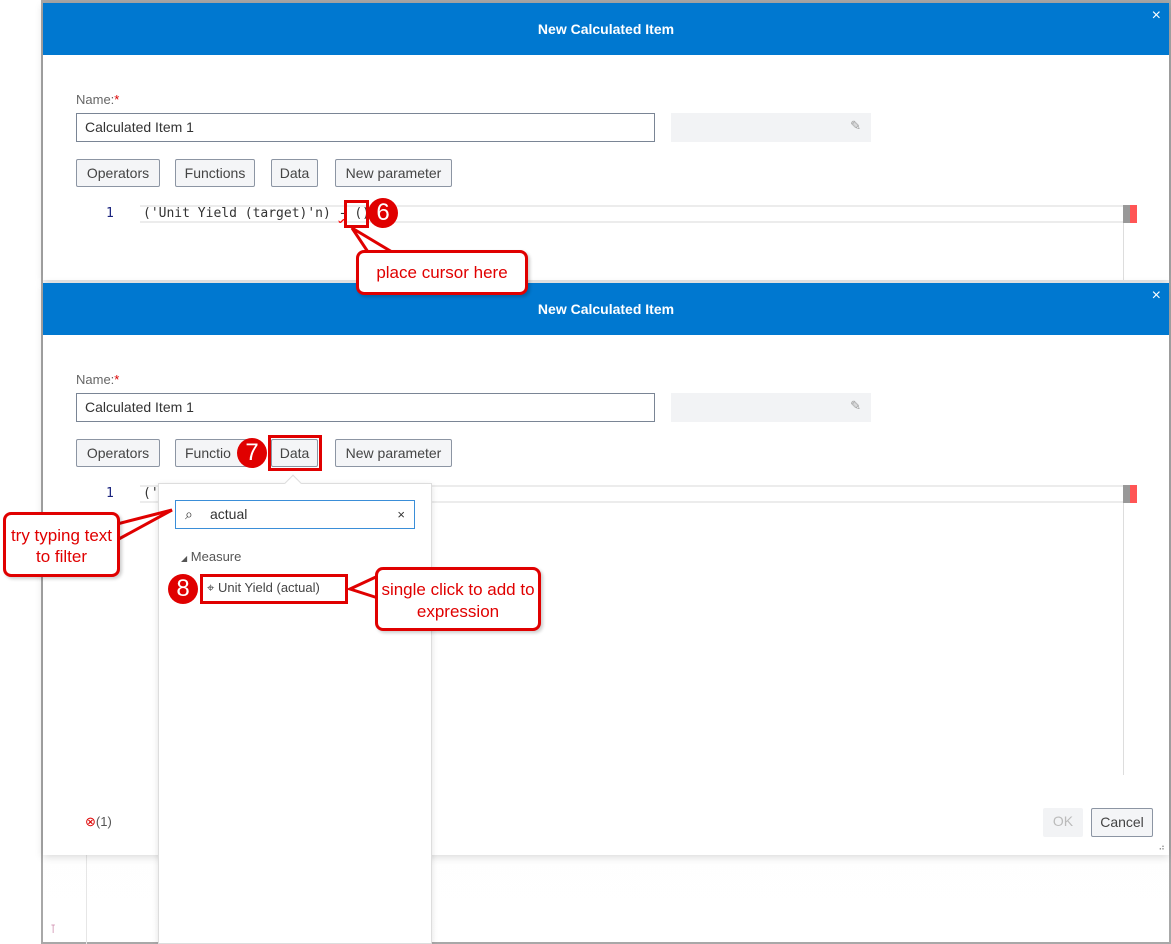 The image size is (1171, 944). I want to click on step-8-badge: 8, so click(183, 589).